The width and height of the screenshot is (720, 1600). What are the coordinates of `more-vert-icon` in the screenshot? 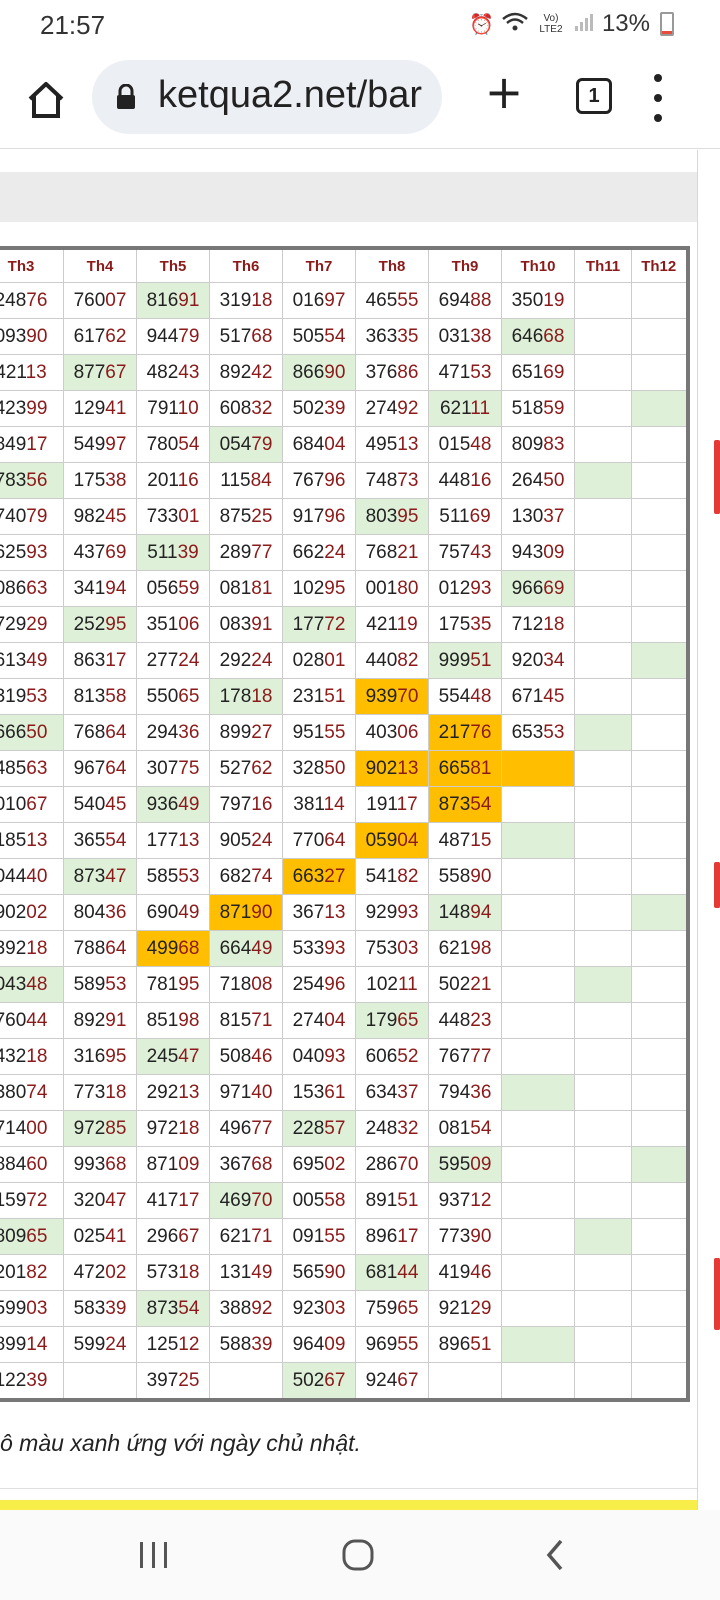 It's located at (658, 98).